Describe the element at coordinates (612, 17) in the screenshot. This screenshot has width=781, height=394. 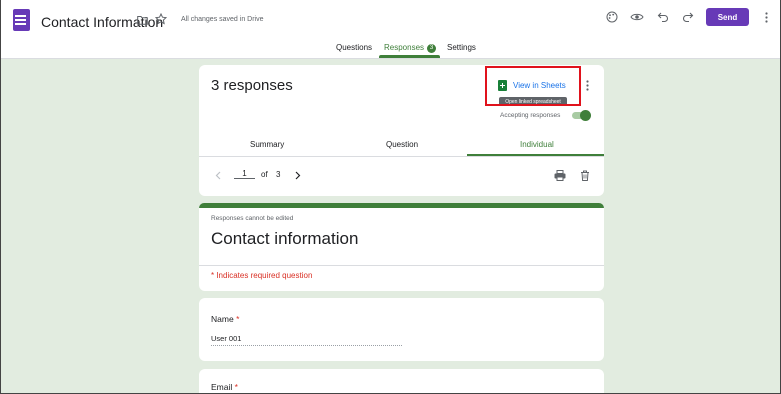
I see `palette-icon` at that location.